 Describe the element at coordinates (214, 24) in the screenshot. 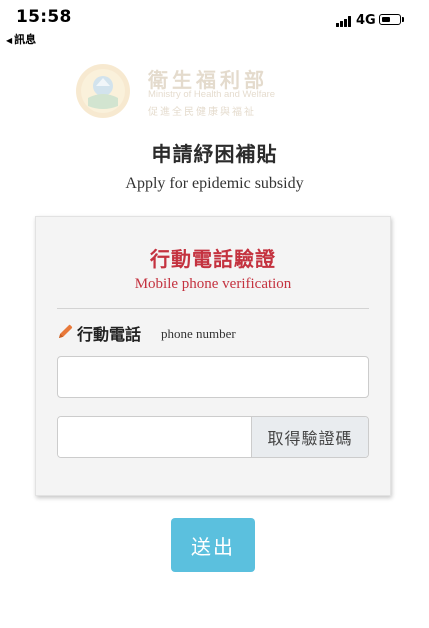

I see `status-bar: 15:58 ◀ 訊息 4G` at that location.